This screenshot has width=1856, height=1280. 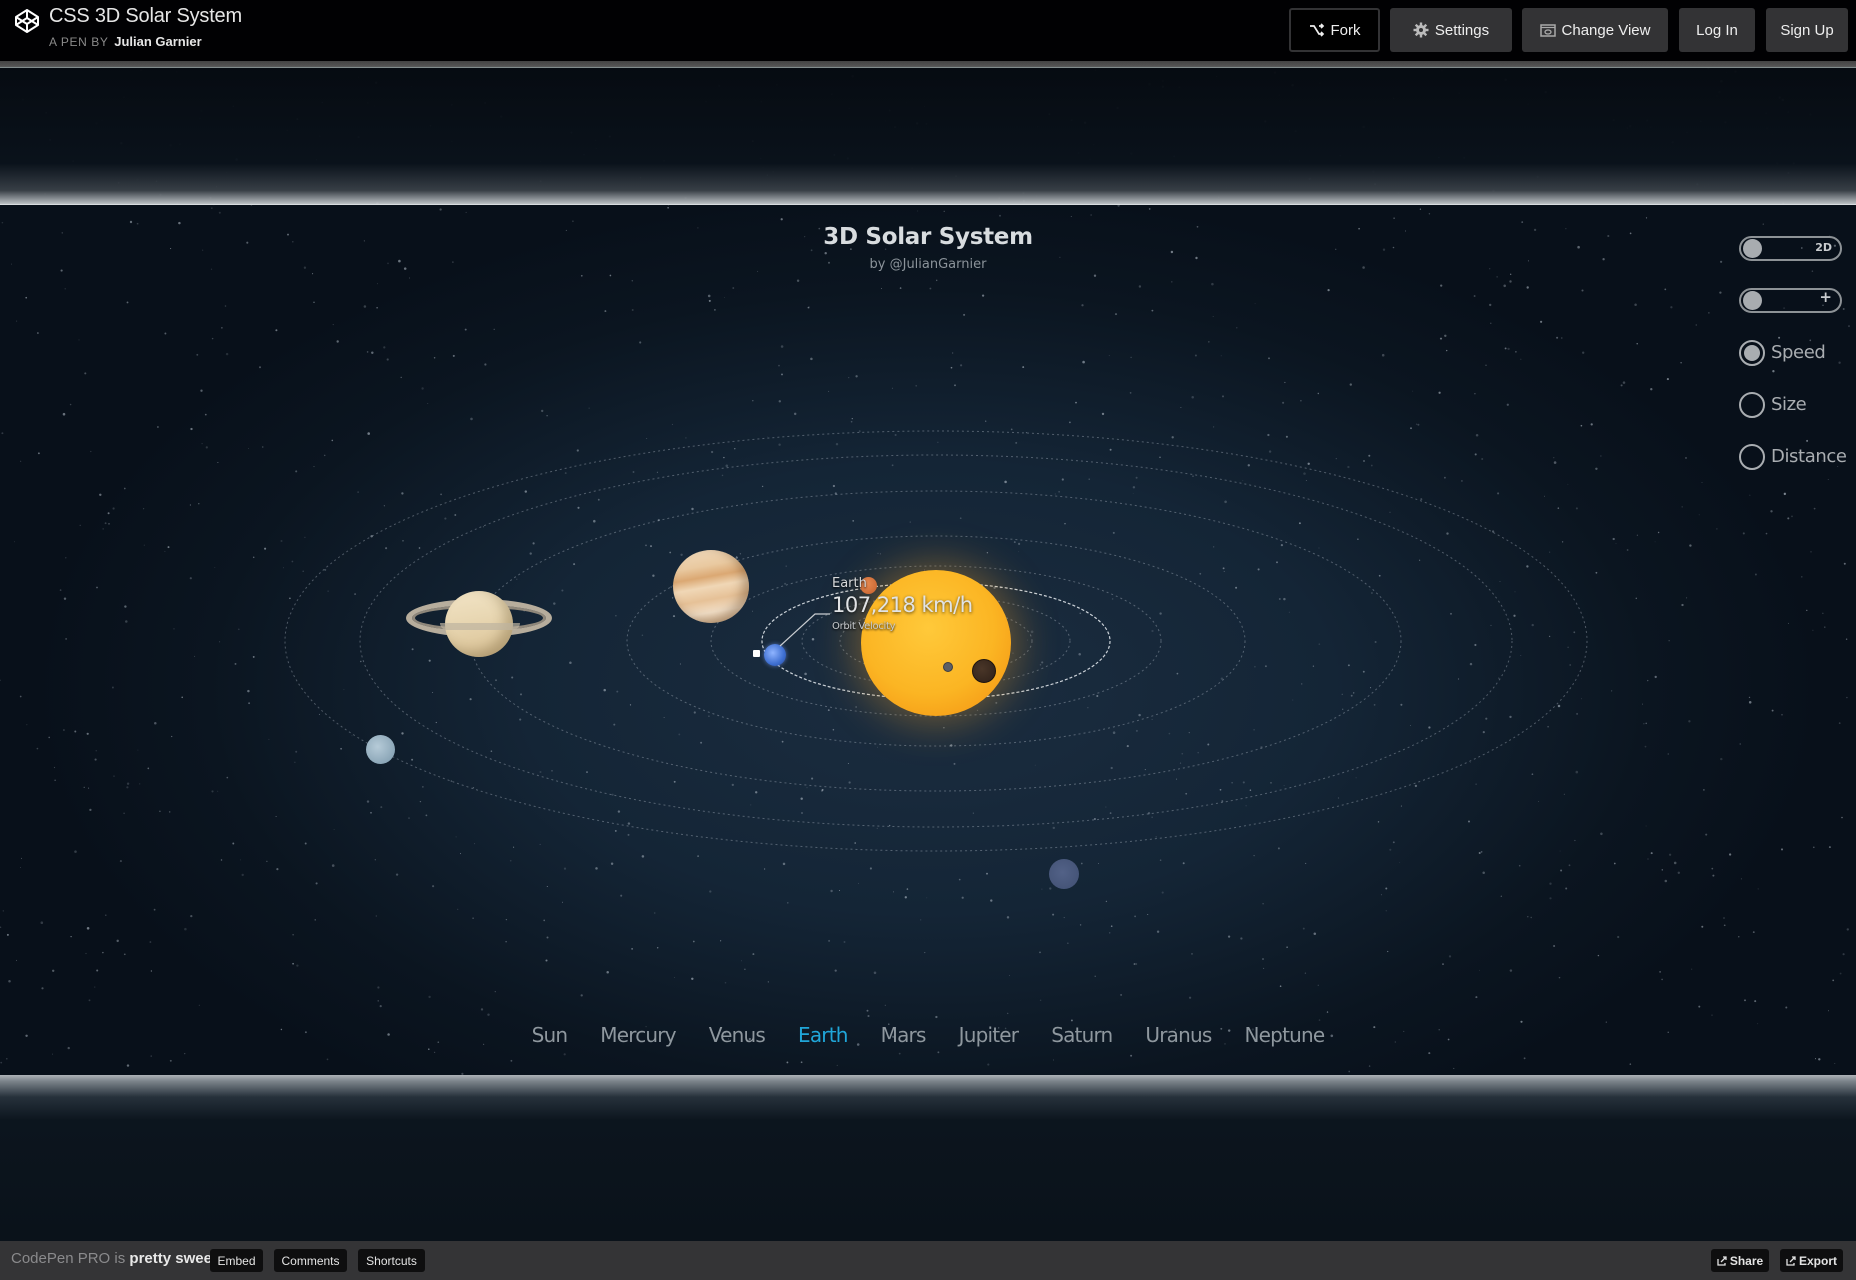 What do you see at coordinates (989, 1035) in the screenshot?
I see `nav-jupiter: Jupiter` at bounding box center [989, 1035].